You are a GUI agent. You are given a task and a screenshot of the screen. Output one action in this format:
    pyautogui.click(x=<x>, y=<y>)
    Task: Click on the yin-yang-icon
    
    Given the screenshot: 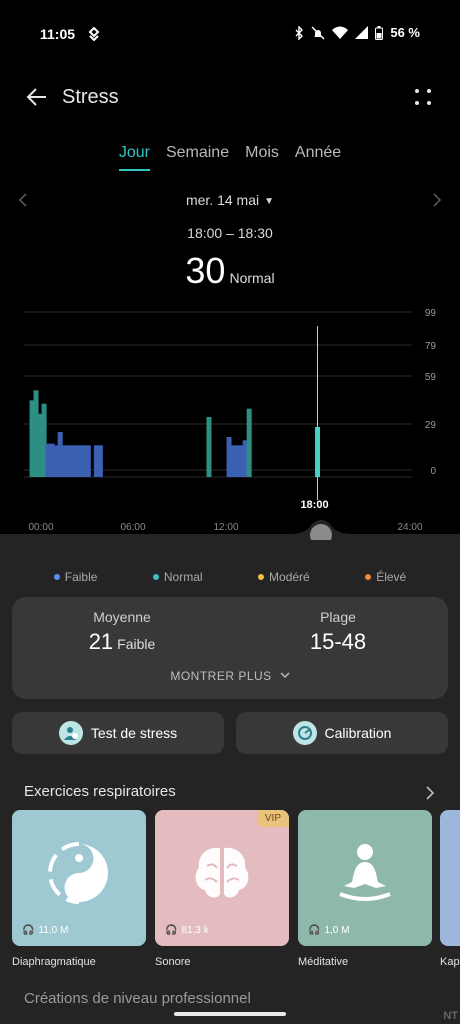 What is the action you would take?
    pyautogui.click(x=78, y=873)
    